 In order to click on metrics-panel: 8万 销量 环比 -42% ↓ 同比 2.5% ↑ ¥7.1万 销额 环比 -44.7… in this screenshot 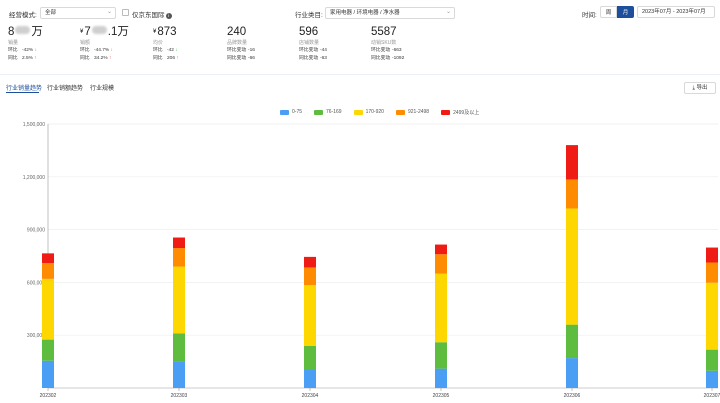, I will do `click(360, 48)`.